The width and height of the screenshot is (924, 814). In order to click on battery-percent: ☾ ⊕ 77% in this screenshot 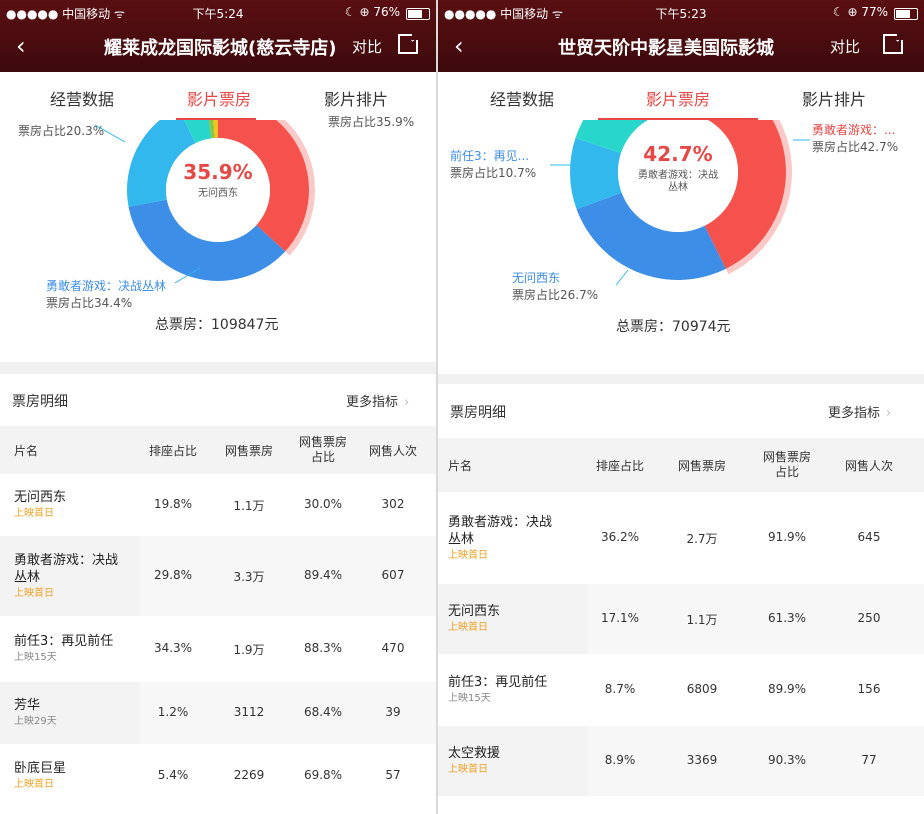, I will do `click(860, 12)`.